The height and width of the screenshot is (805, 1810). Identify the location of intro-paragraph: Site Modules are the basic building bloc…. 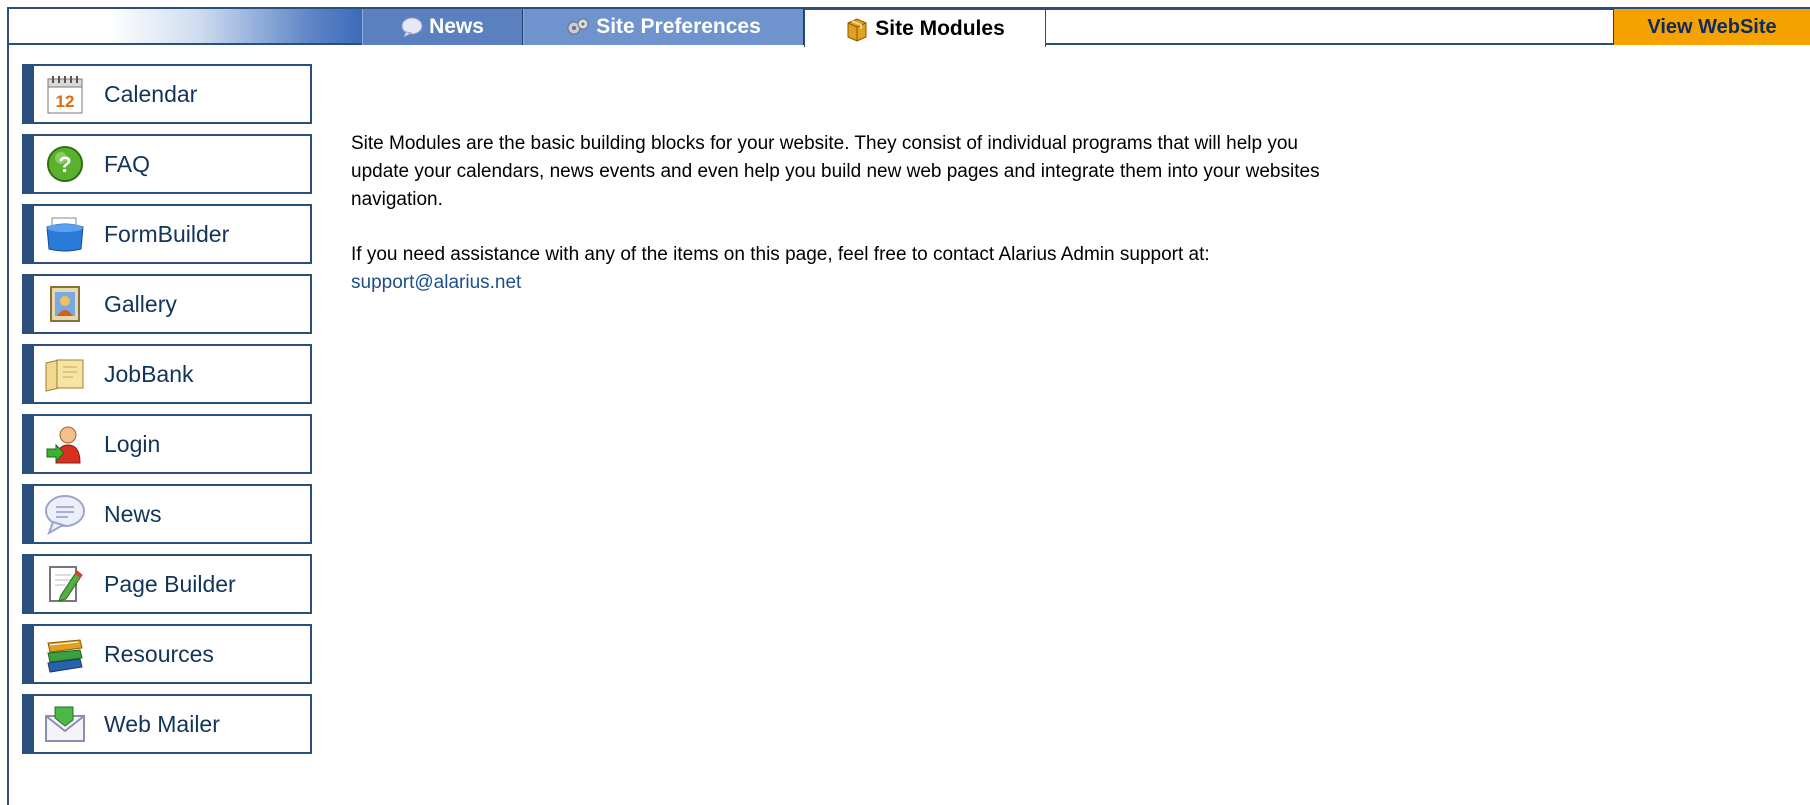
(926, 172).